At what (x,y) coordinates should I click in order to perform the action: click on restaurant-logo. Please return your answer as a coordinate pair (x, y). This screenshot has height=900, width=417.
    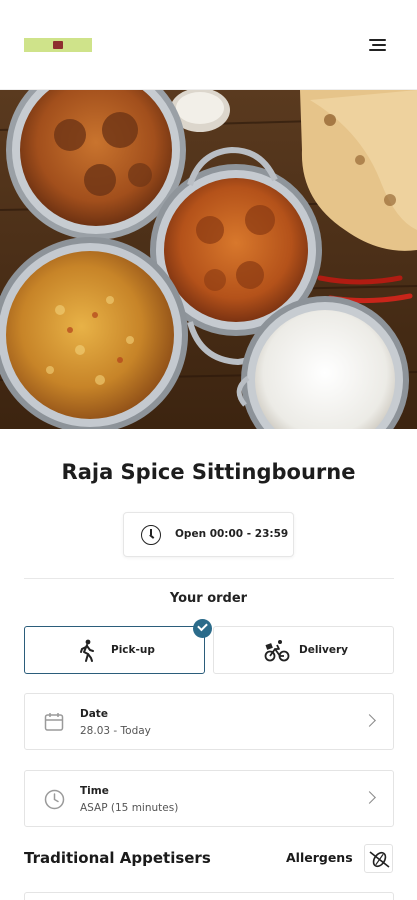
    Looking at the image, I should click on (58, 45).